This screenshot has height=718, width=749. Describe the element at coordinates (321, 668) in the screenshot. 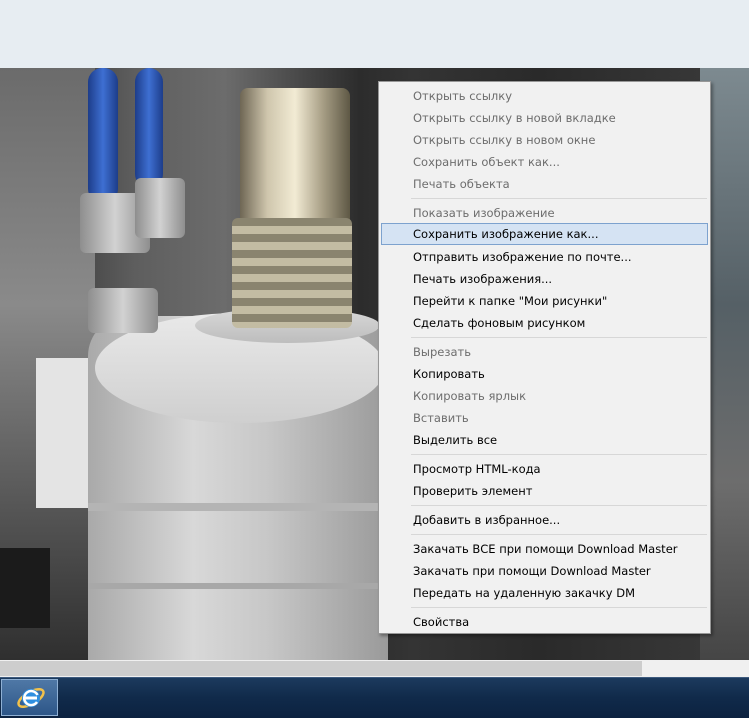

I see `scrollbar-thumb` at that location.